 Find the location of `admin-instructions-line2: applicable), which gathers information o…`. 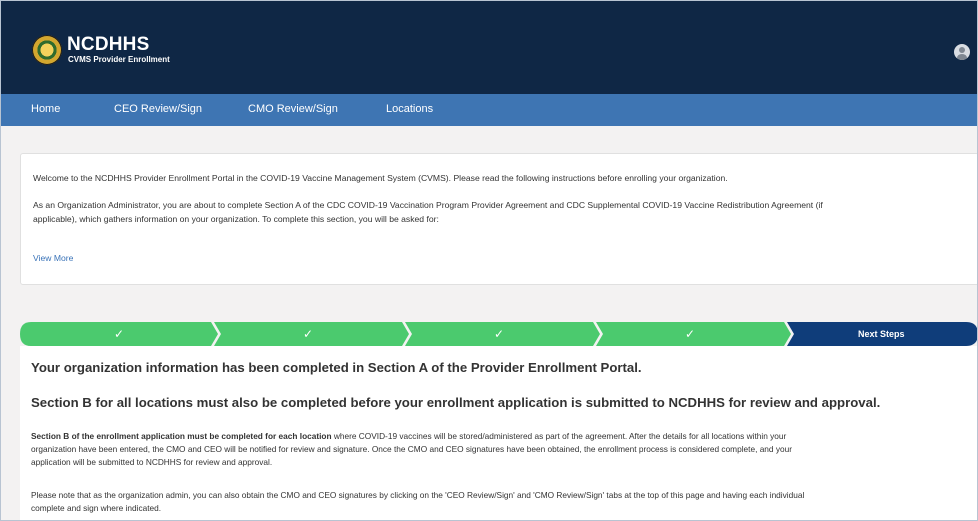

admin-instructions-line2: applicable), which gathers information o… is located at coordinates (236, 219).